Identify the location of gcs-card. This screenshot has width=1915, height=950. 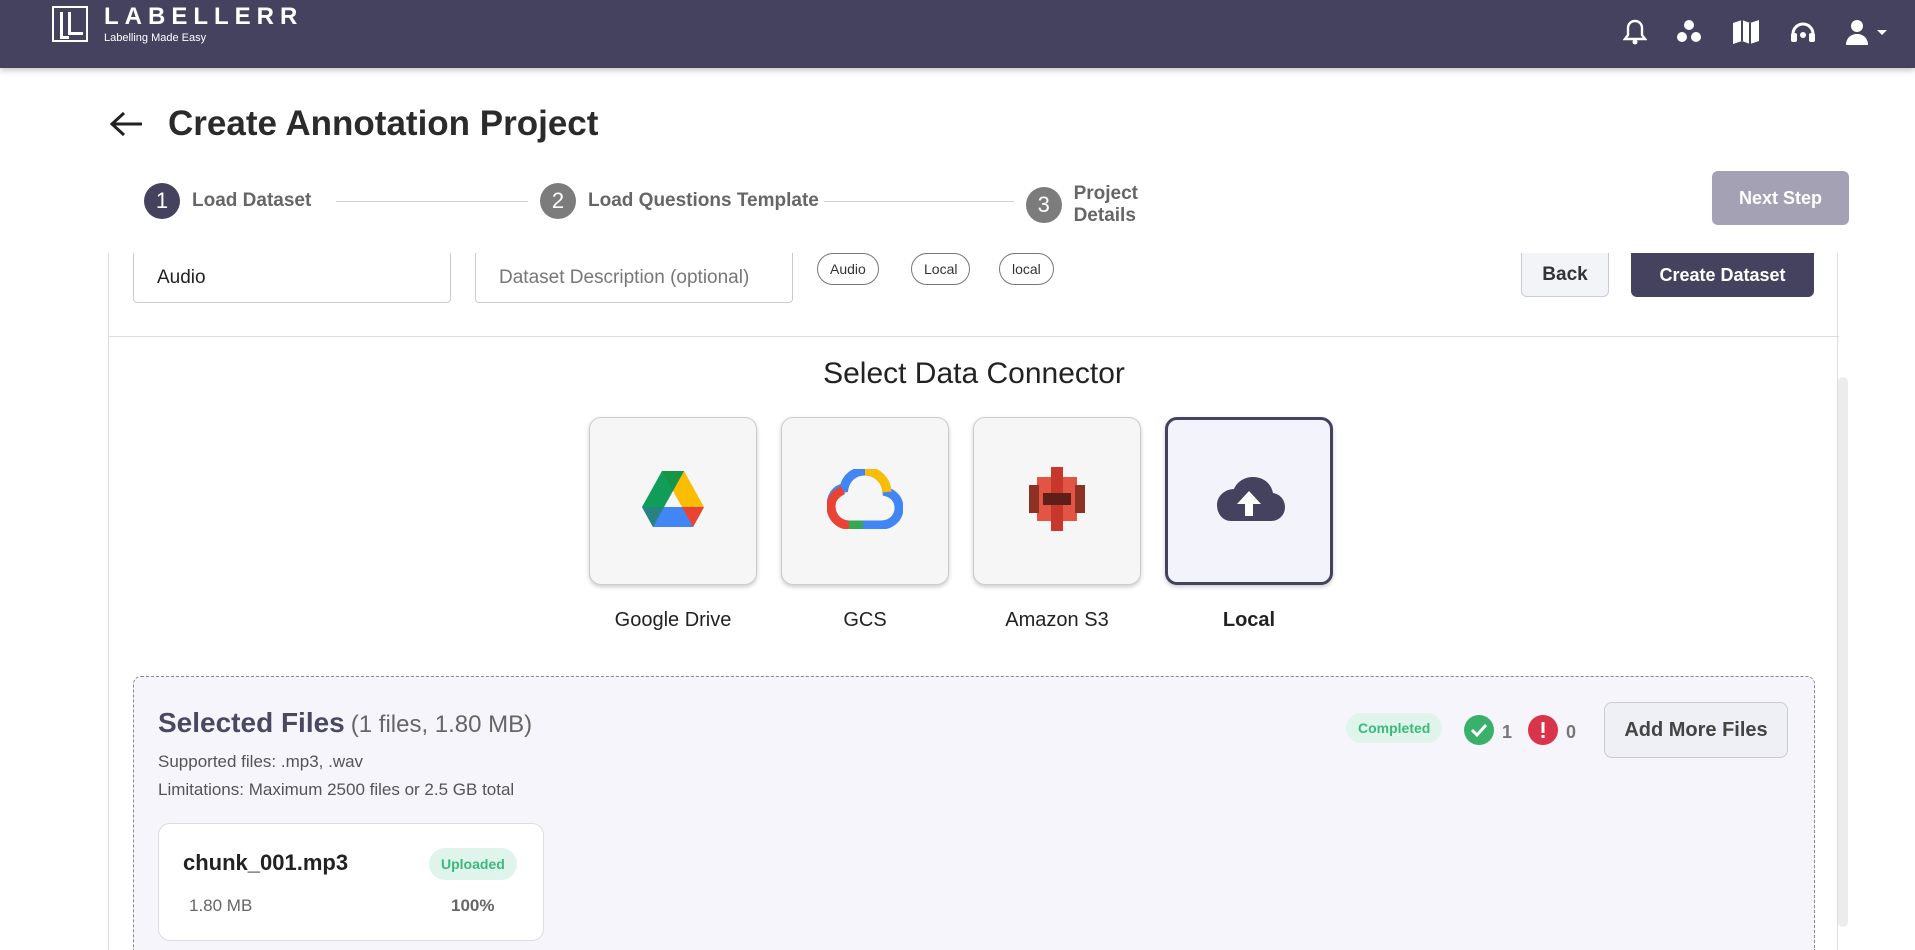
(865, 501).